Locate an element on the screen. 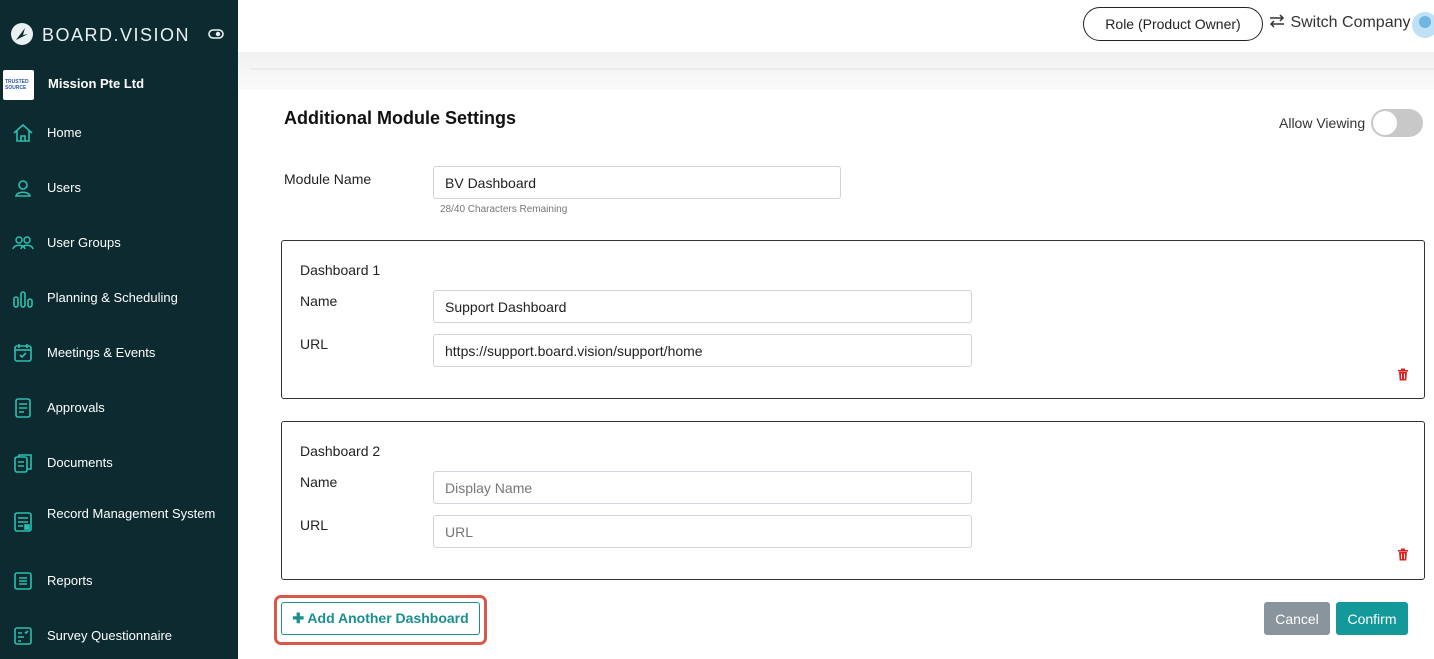 This screenshot has width=1434, height=659. sidebar-item-planning-scheduling: Planning & Scheduling is located at coordinates (119, 298).